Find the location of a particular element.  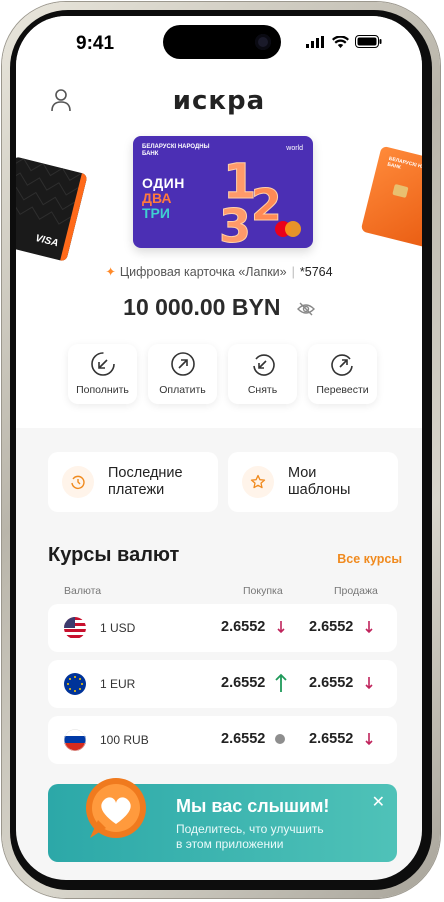

quick-links: Последние платежи Мои шаблоны is located at coordinates (223, 482).